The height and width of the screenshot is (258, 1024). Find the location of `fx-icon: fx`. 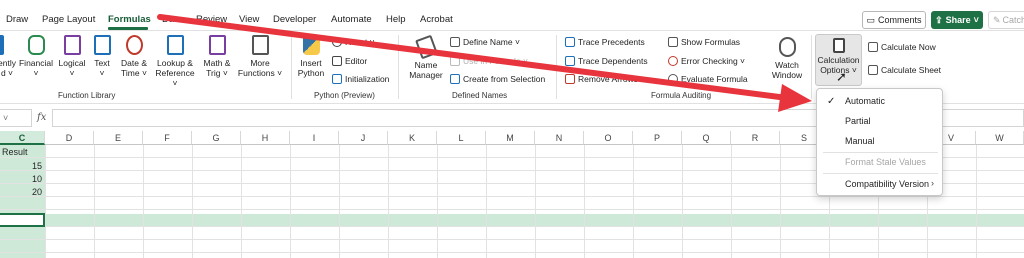

fx-icon: fx is located at coordinates (41, 117).